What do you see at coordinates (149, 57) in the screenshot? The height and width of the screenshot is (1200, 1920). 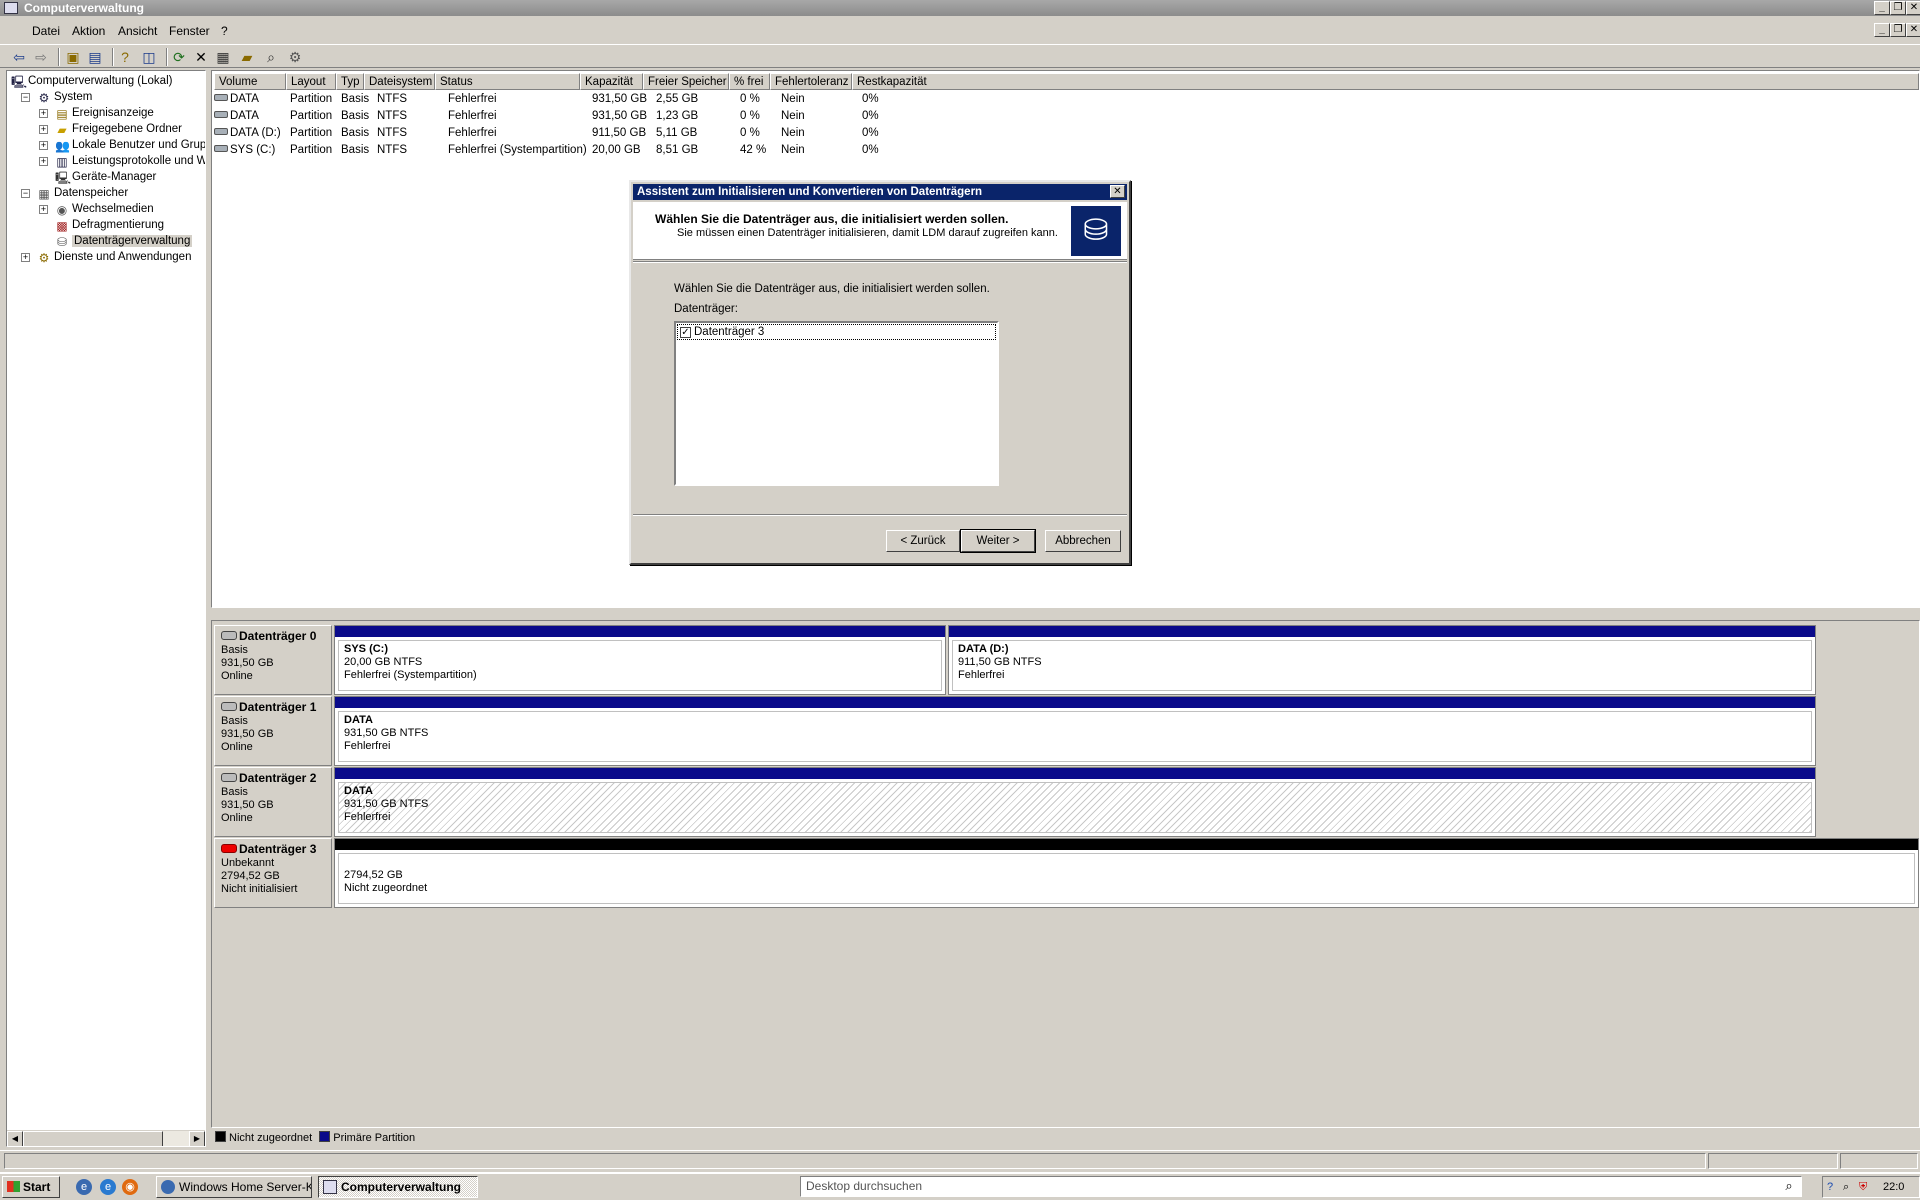 I see `properties-pane-icon: ◫` at bounding box center [149, 57].